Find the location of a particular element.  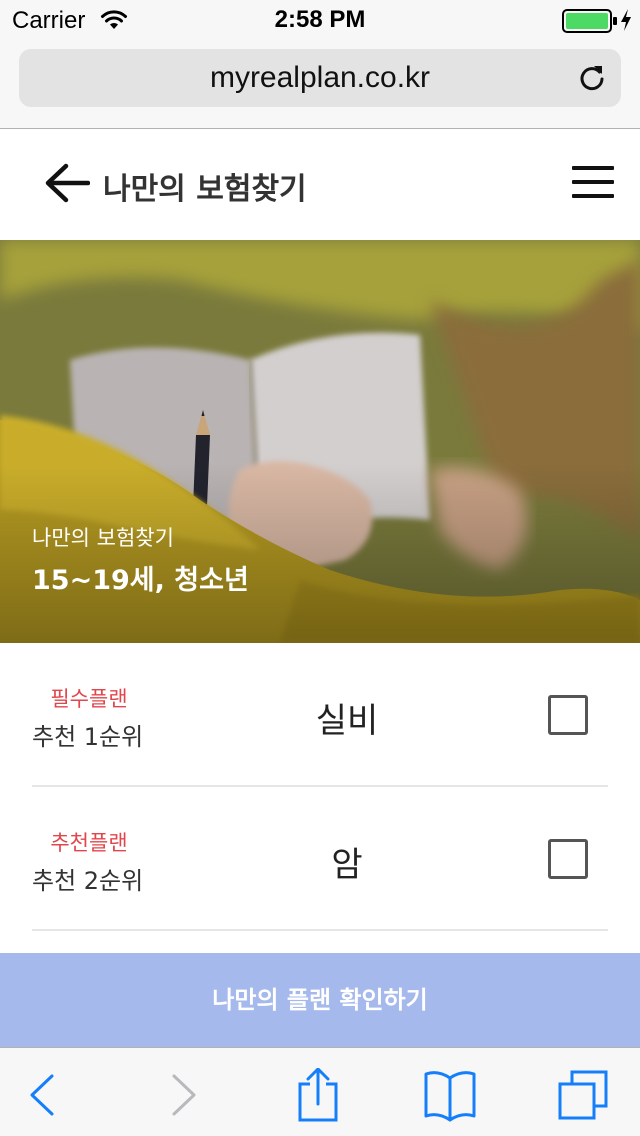

reload-icon is located at coordinates (592, 78).